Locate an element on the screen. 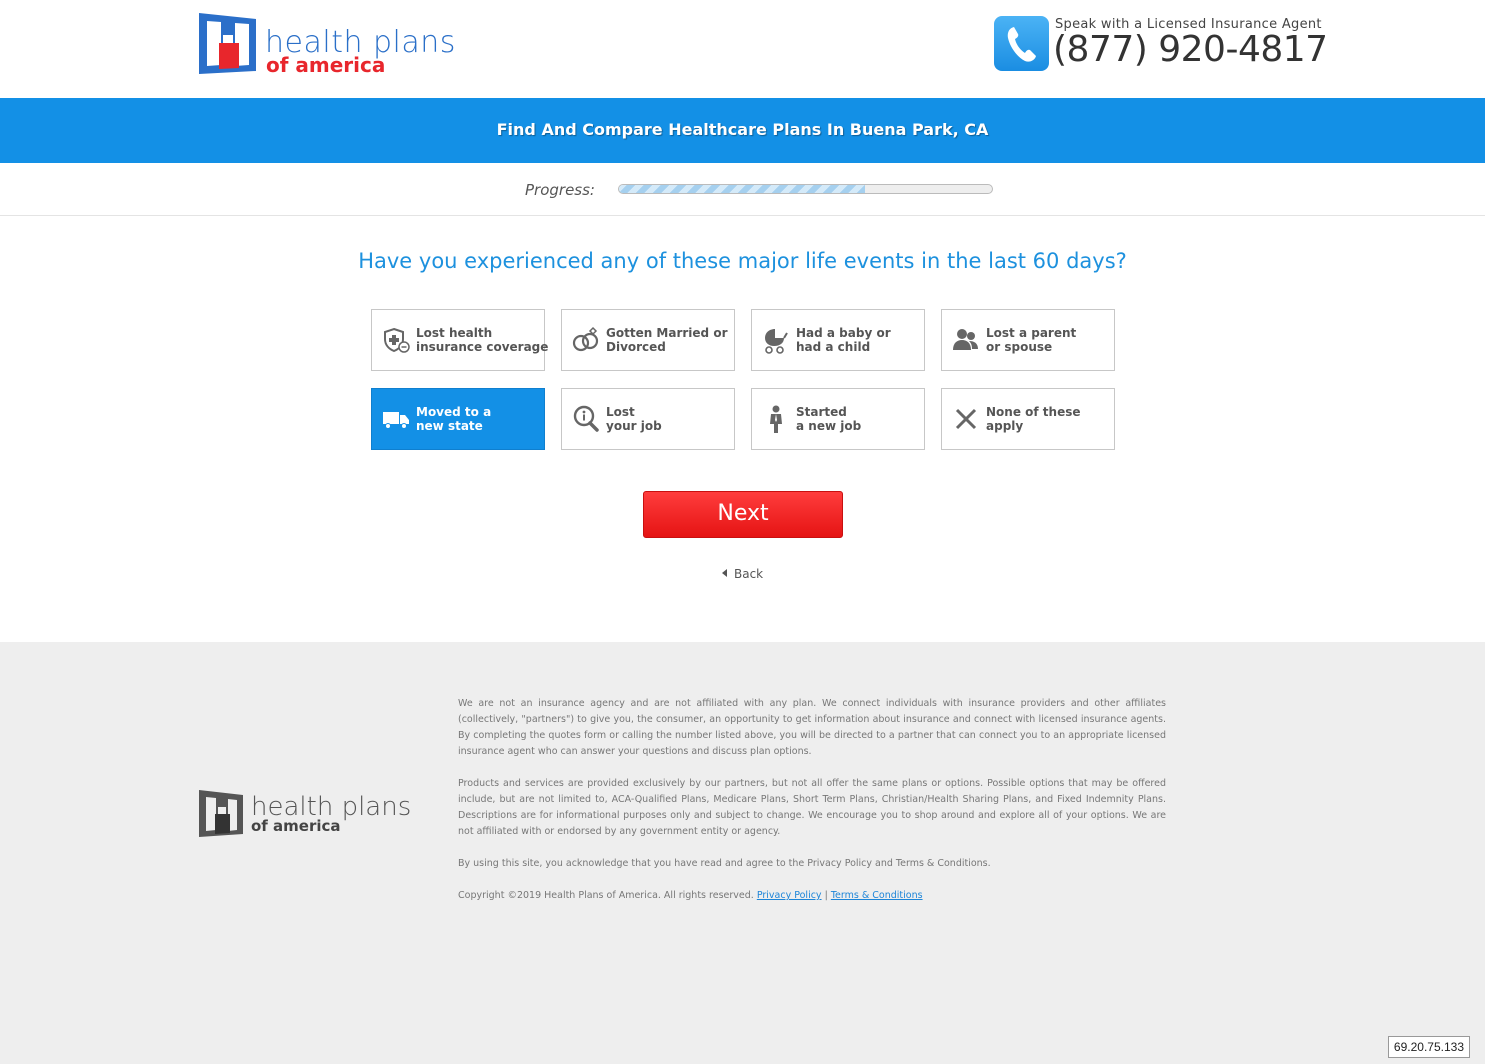 The image size is (1485, 1064). option-lost-health-coverage: Lost health insurance coverage is located at coordinates (460, 340).